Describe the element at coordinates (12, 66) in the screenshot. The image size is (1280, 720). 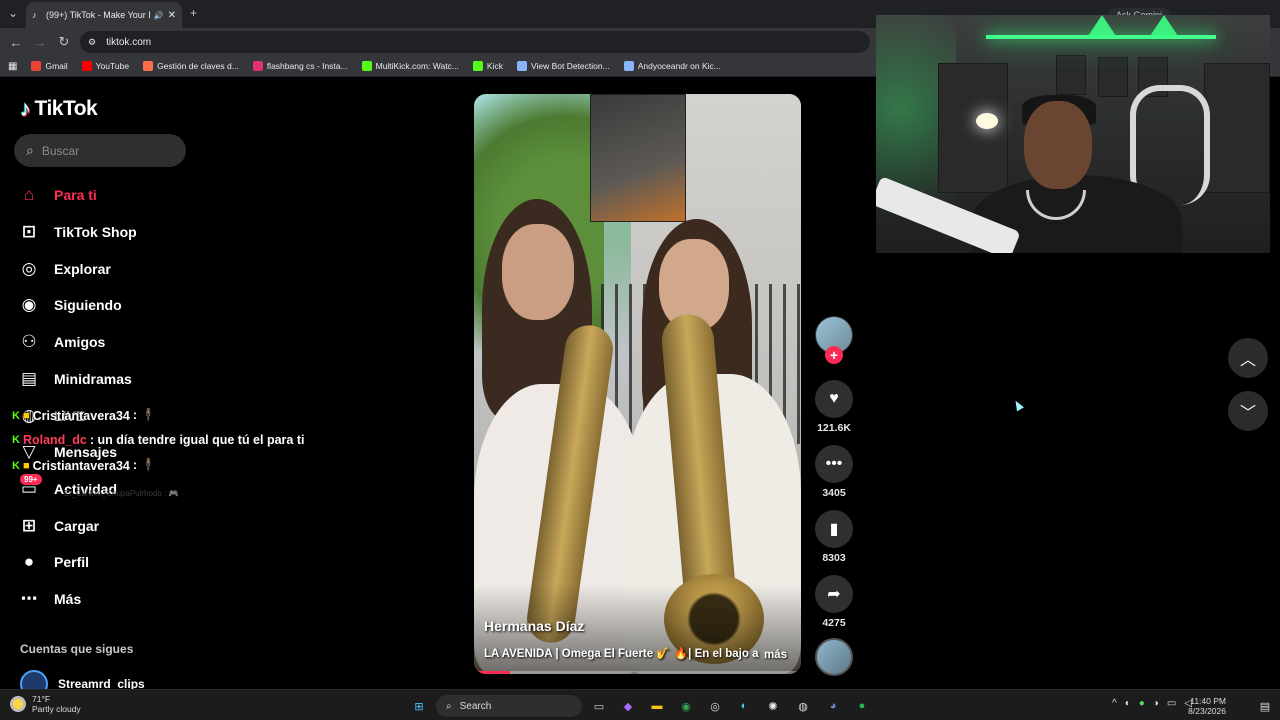
I see `apps-icon: ▦` at that location.